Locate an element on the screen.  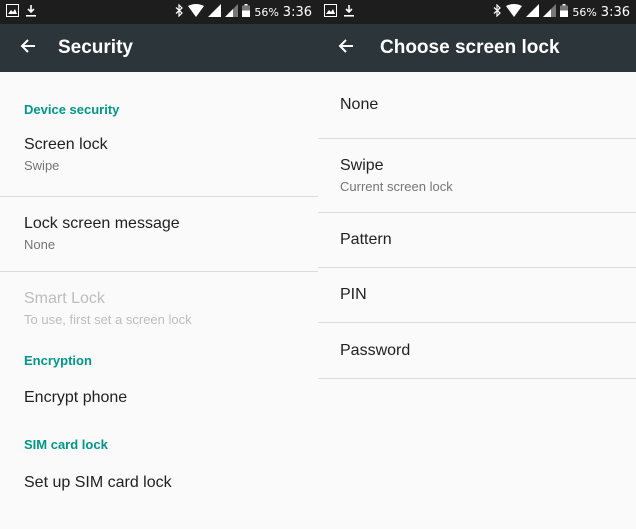
option-title: Swipe is located at coordinates (362, 165).